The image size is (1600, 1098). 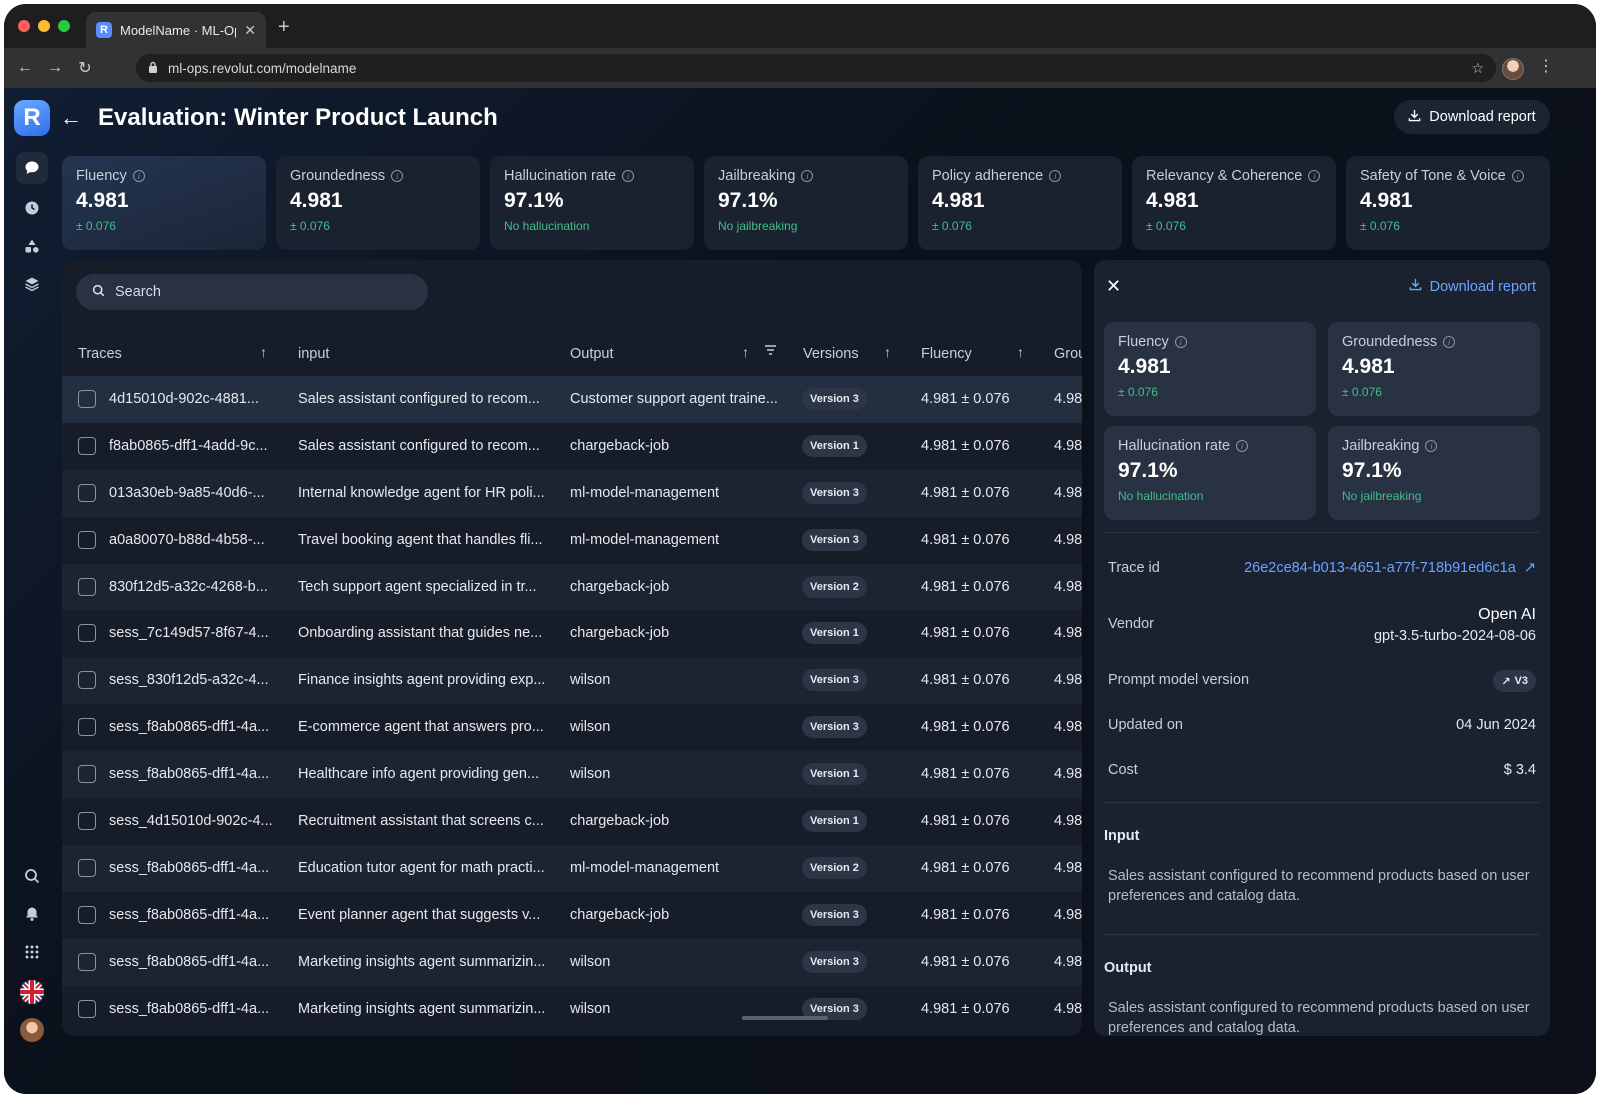 What do you see at coordinates (816, 68) in the screenshot?
I see `address-bar: ml-ops.revolut.com/modelname ☆` at bounding box center [816, 68].